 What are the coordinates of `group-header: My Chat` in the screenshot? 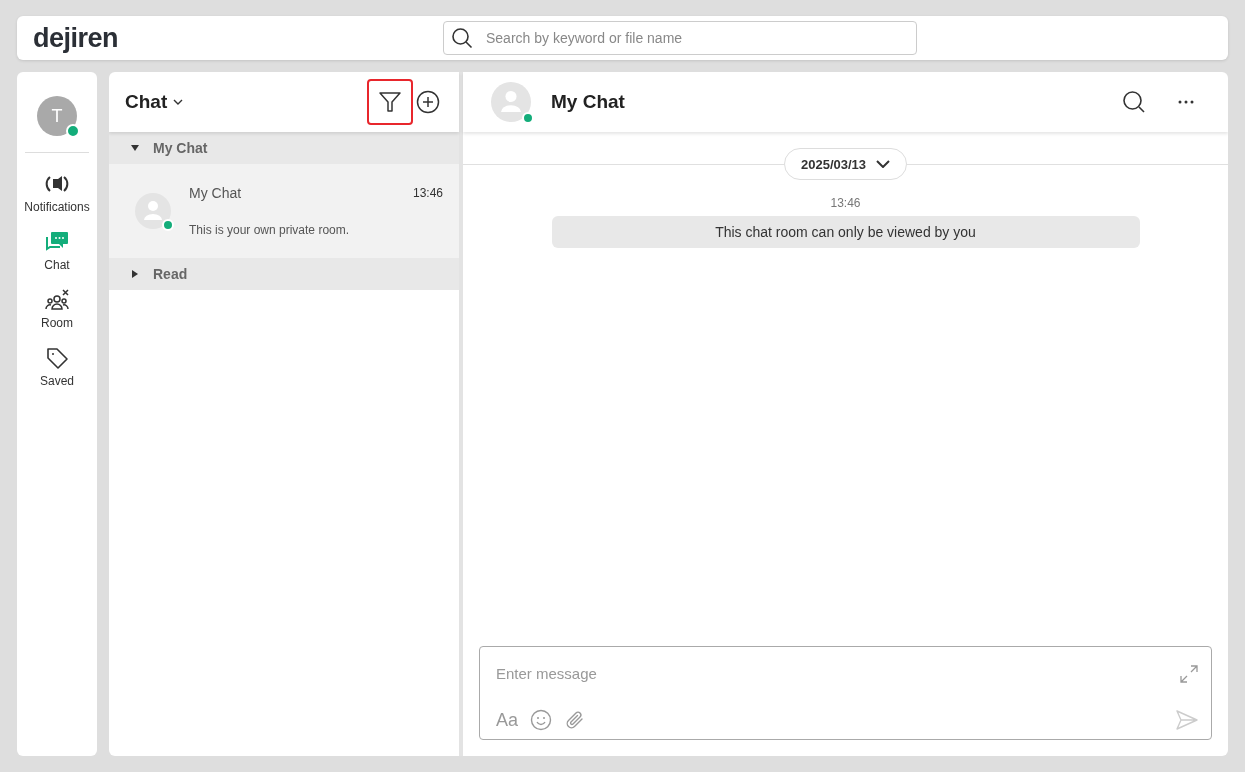 It's located at (284, 148).